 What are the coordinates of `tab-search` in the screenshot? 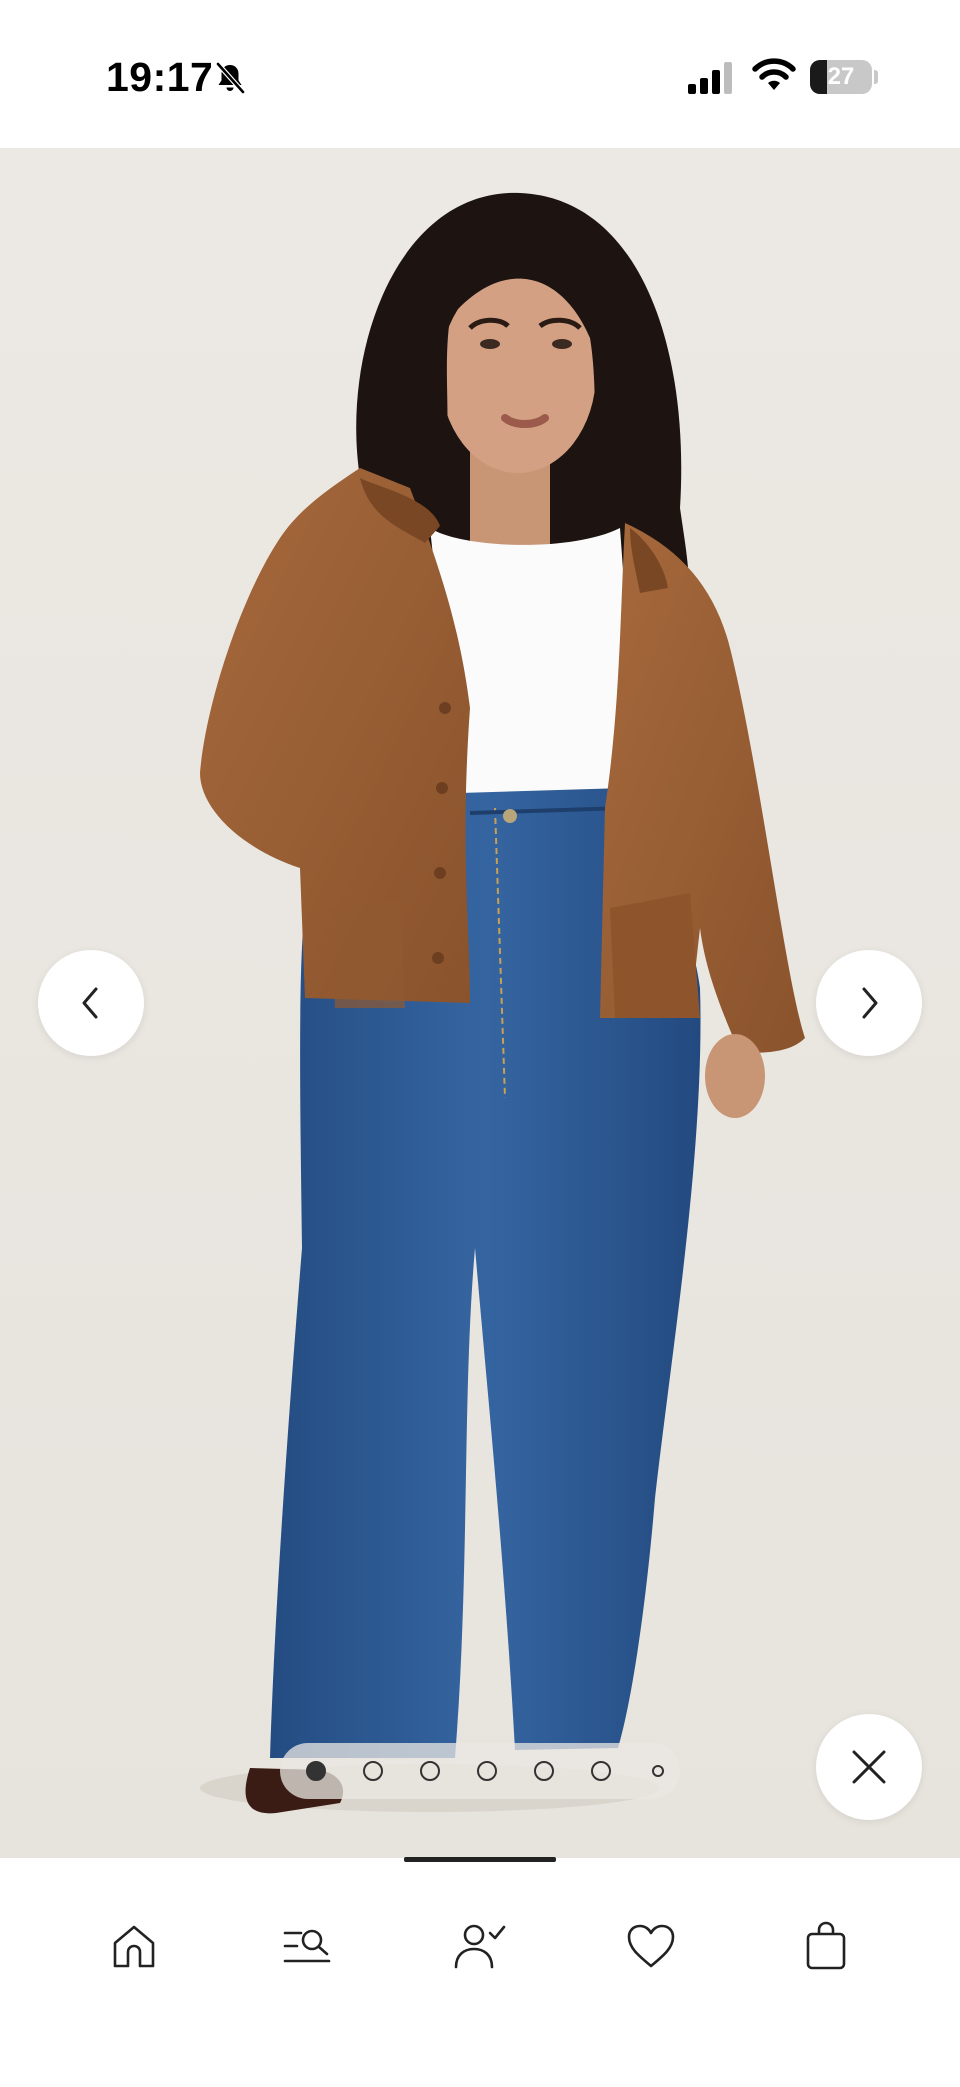 It's located at (307, 1946).